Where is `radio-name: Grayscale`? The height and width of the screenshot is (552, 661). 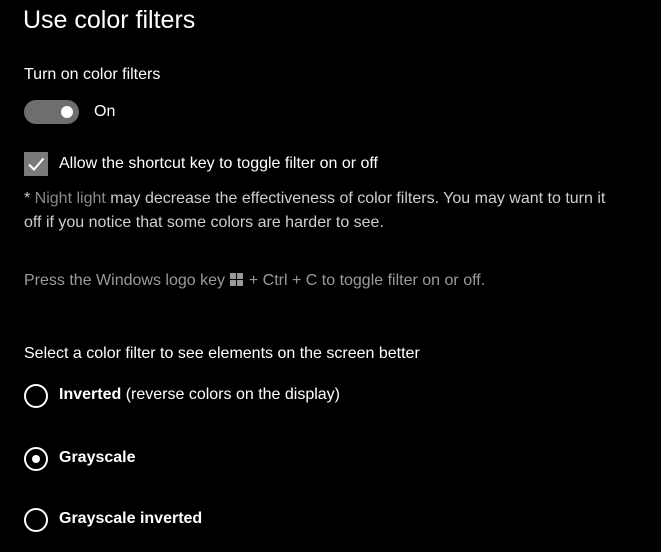 radio-name: Grayscale is located at coordinates (97, 457).